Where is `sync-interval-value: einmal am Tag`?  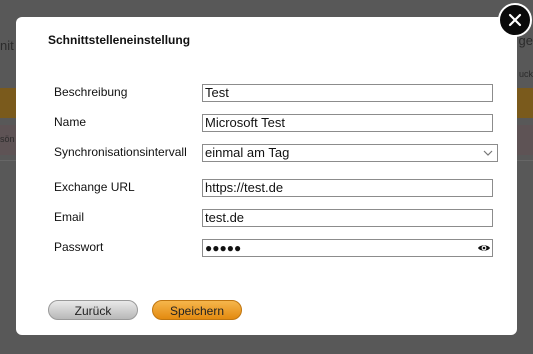 sync-interval-value: einmal am Tag is located at coordinates (247, 152).